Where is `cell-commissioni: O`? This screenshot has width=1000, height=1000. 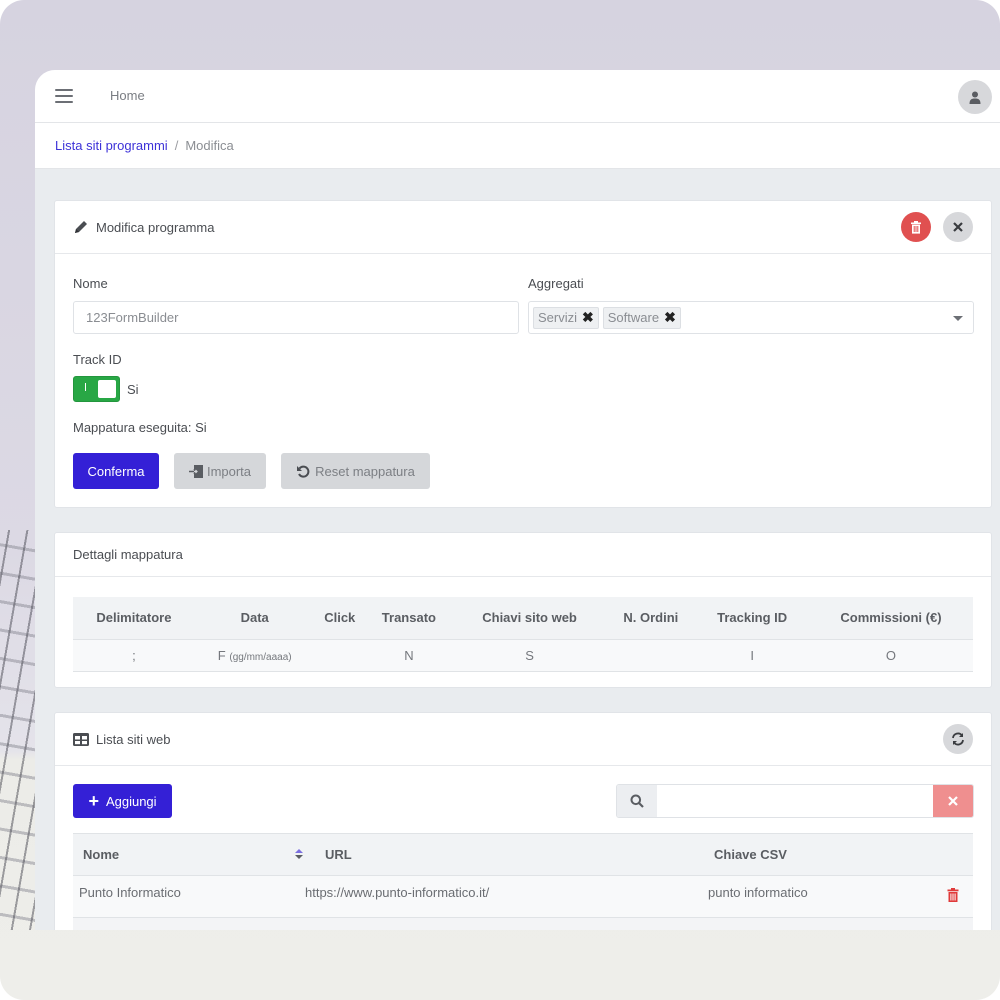
cell-commissioni: O is located at coordinates (890, 655).